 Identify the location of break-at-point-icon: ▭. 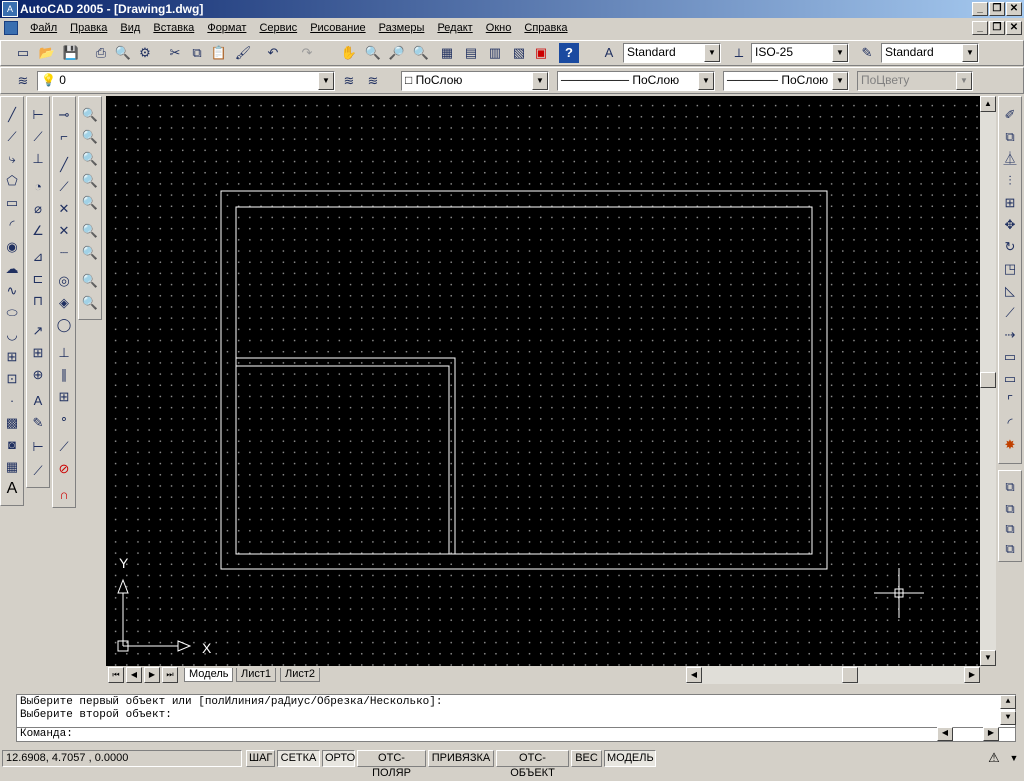
(1010, 357).